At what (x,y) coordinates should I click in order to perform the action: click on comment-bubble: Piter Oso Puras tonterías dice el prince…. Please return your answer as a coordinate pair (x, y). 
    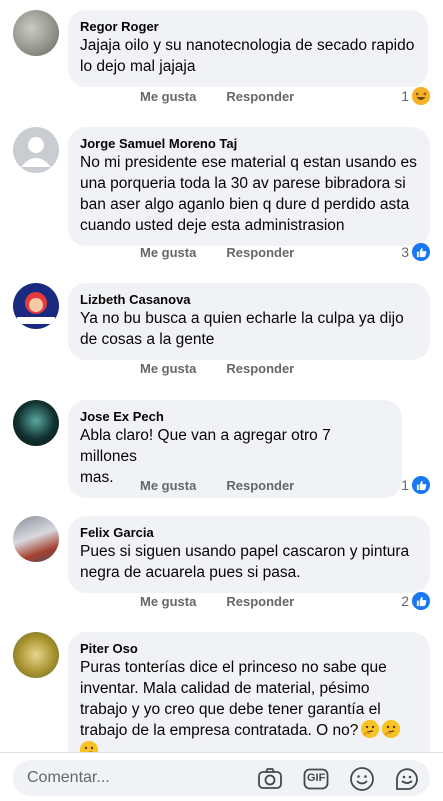
    Looking at the image, I should click on (249, 700).